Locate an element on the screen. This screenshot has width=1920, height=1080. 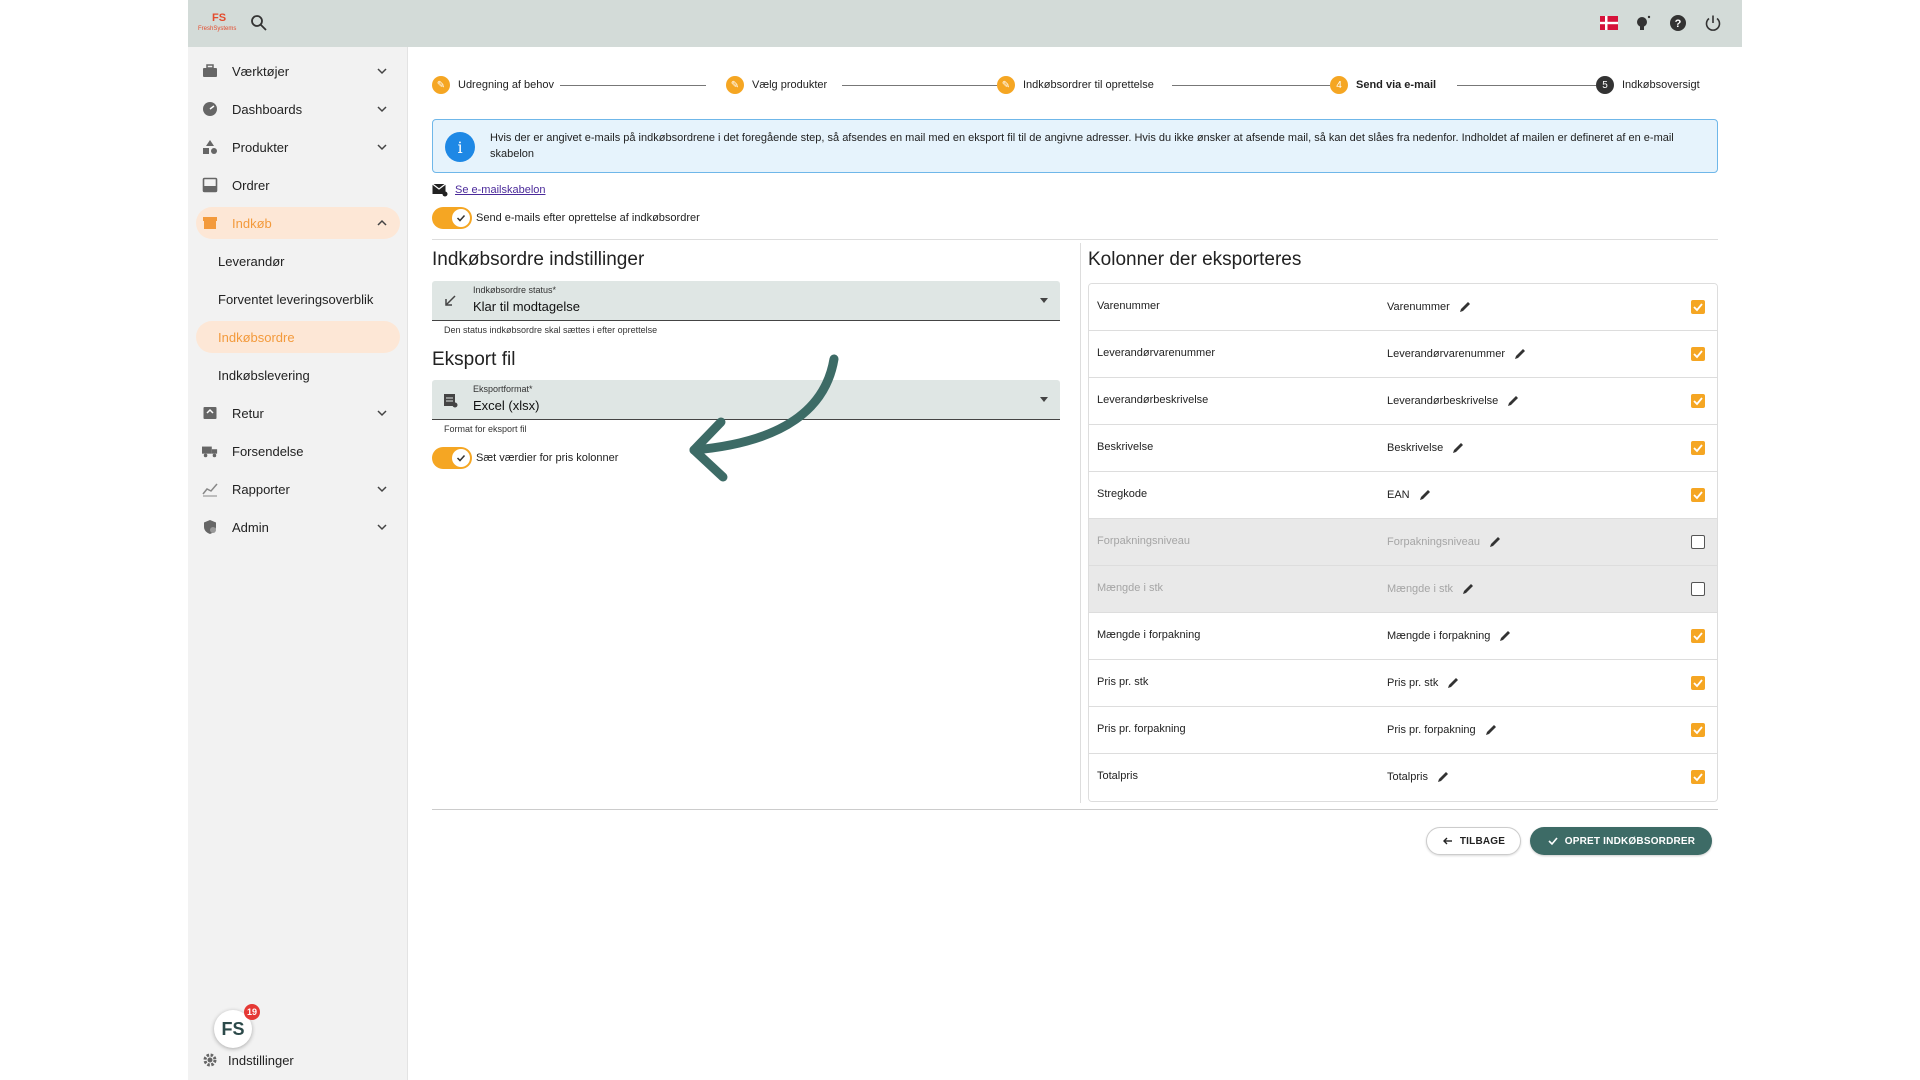
search-icon is located at coordinates (259, 23).